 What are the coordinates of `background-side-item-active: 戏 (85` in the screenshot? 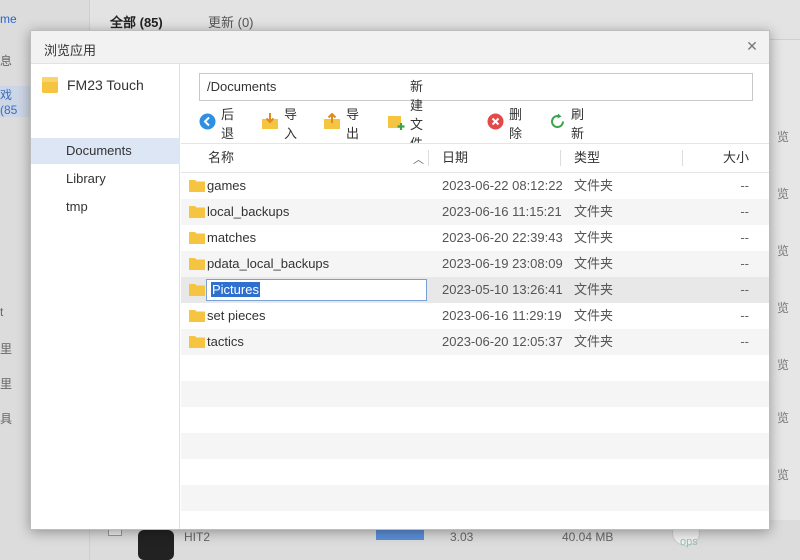 It's located at (15, 101).